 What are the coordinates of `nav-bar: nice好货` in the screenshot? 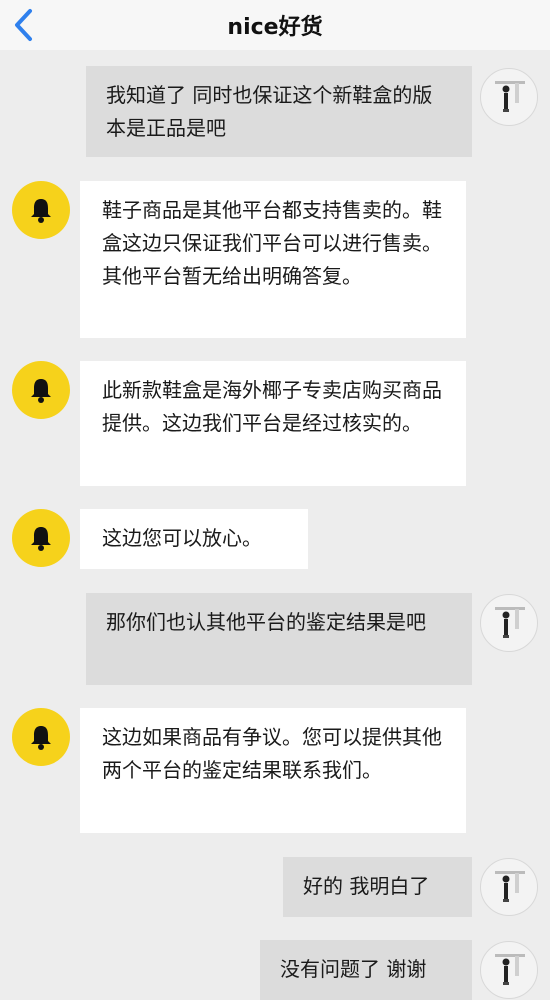 It's located at (275, 25).